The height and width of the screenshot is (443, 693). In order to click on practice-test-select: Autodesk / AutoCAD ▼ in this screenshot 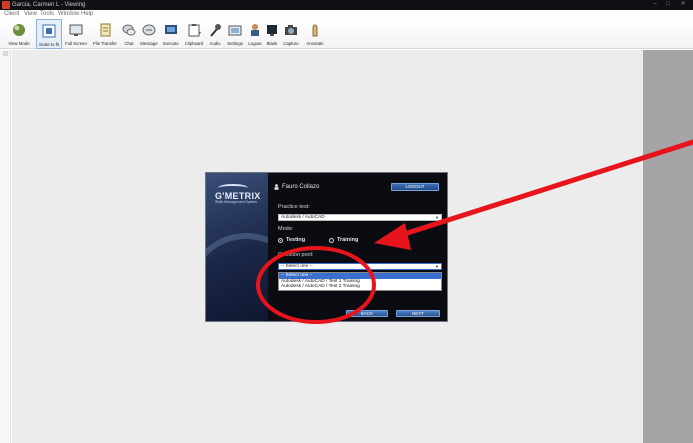, I will do `click(360, 217)`.